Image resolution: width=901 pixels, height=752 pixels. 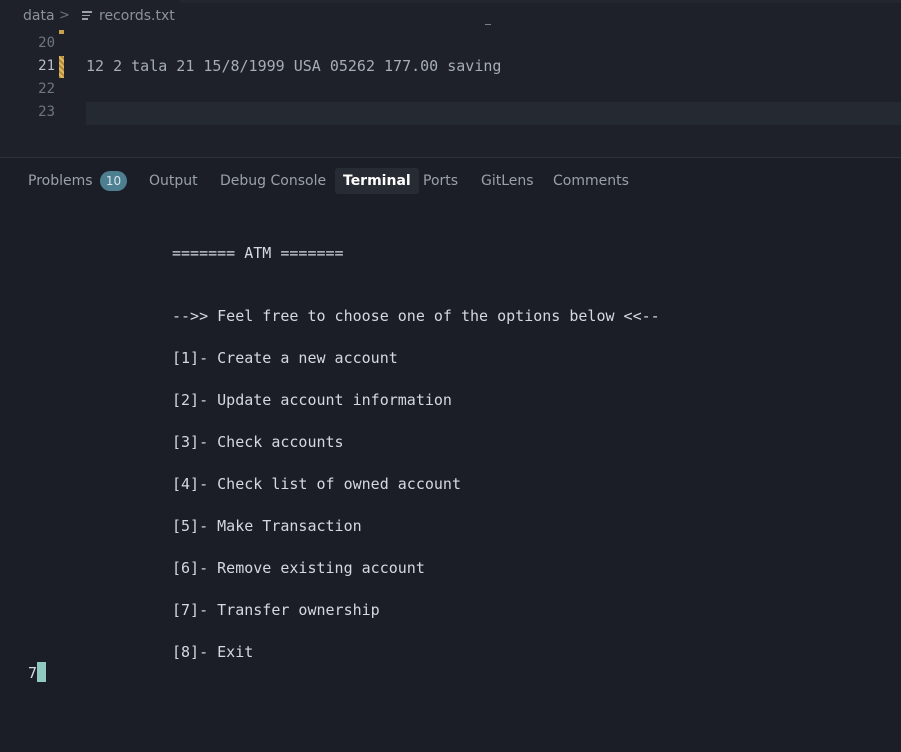 I want to click on breadcrumb-file: records.txt, so click(x=137, y=16).